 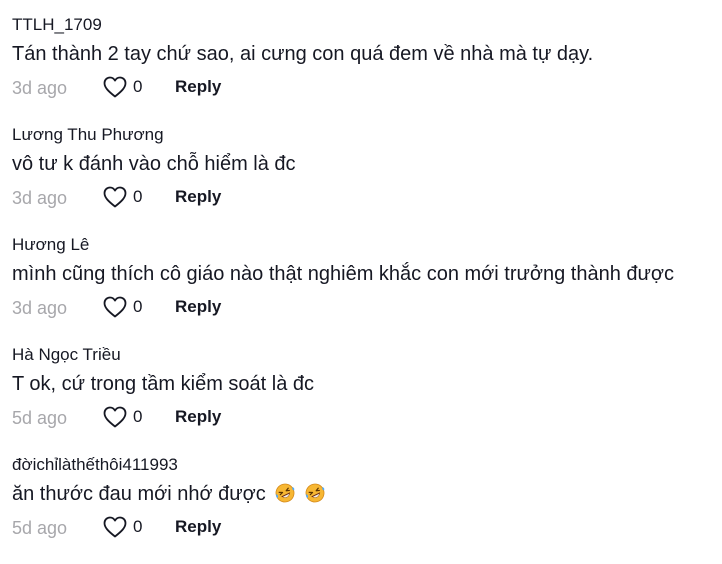 What do you see at coordinates (57, 25) in the screenshot?
I see `comment-username: TTLH_1709` at bounding box center [57, 25].